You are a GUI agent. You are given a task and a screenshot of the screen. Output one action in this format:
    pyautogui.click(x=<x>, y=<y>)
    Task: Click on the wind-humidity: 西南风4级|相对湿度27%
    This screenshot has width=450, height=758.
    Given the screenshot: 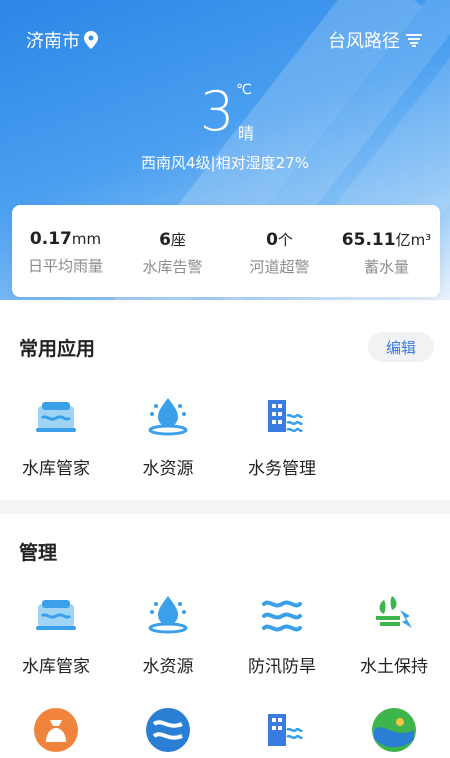 What is the action you would take?
    pyautogui.click(x=225, y=163)
    